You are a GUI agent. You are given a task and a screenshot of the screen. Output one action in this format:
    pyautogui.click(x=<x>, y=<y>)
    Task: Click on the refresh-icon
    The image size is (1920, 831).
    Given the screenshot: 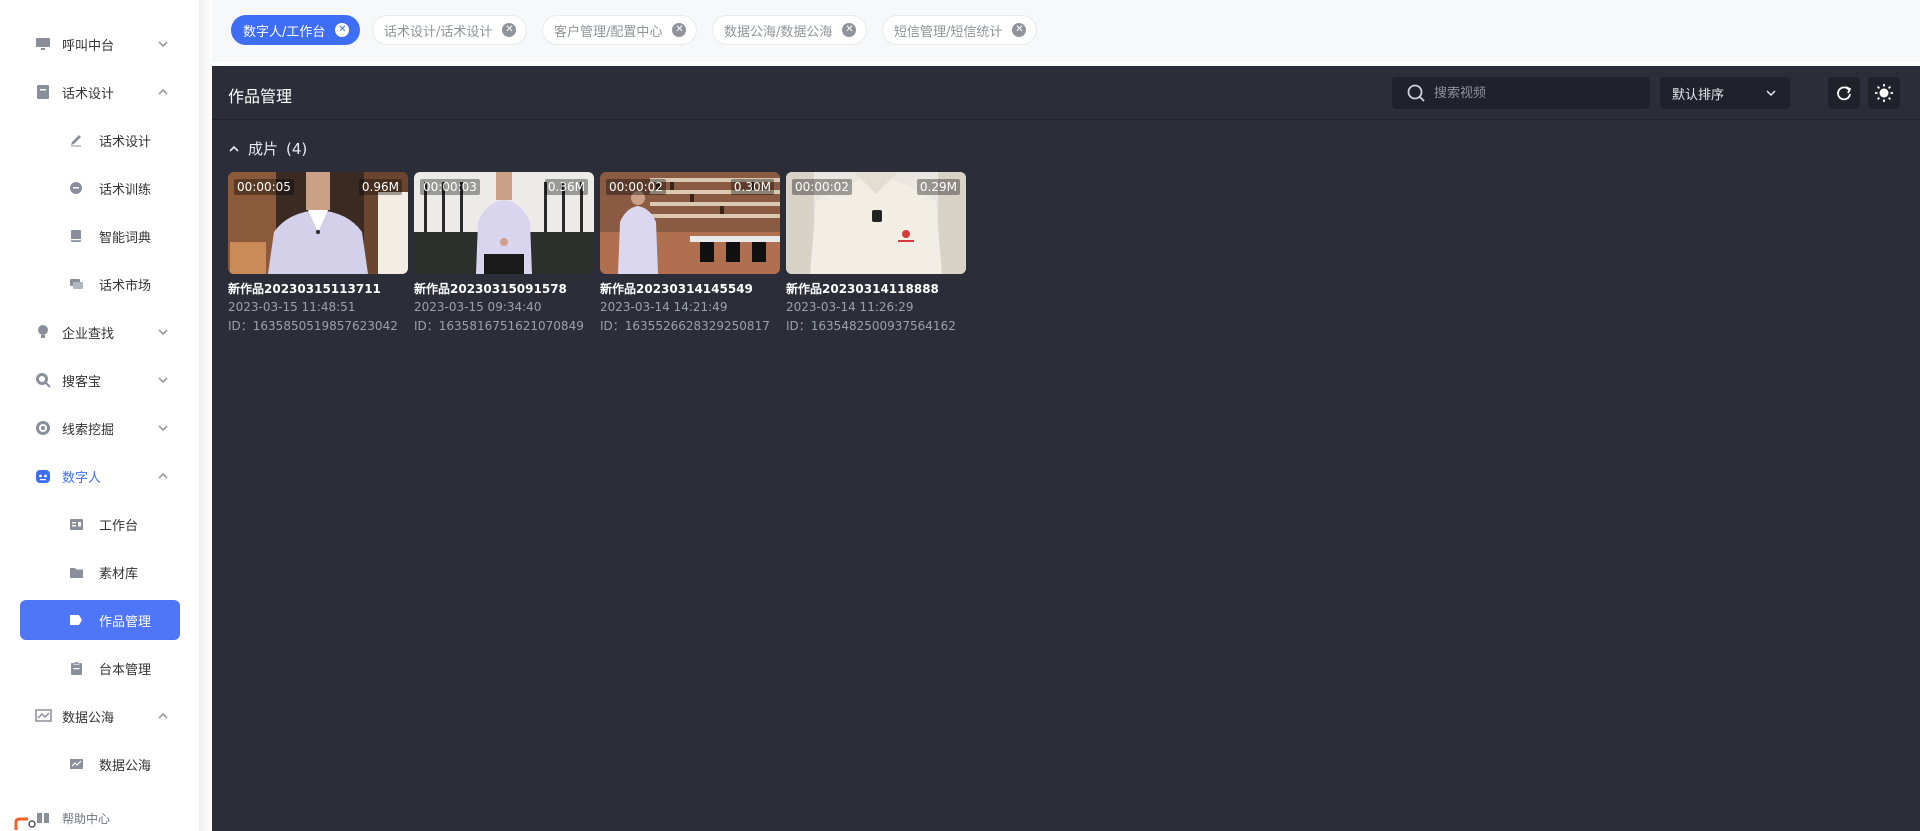 What is the action you would take?
    pyautogui.click(x=1844, y=93)
    